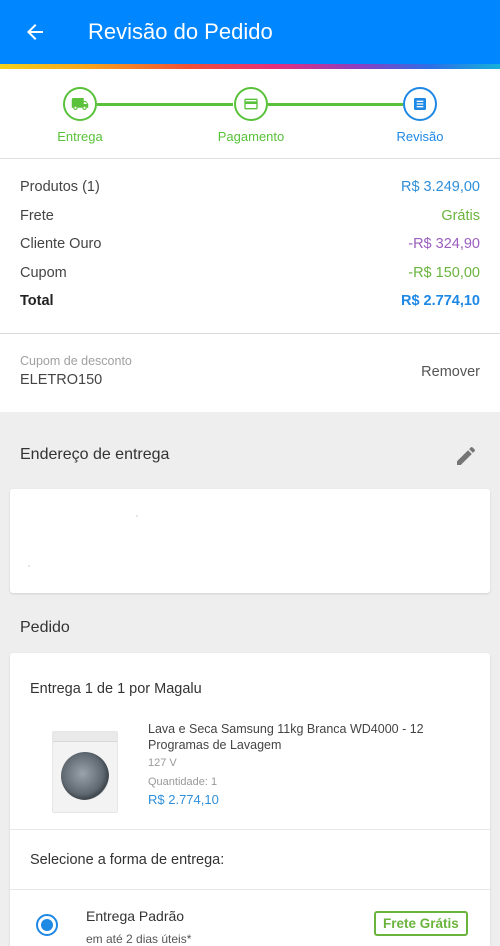 Image resolution: width=500 pixels, height=946 pixels. What do you see at coordinates (251, 136) in the screenshot?
I see `step-label: Pagamento` at bounding box center [251, 136].